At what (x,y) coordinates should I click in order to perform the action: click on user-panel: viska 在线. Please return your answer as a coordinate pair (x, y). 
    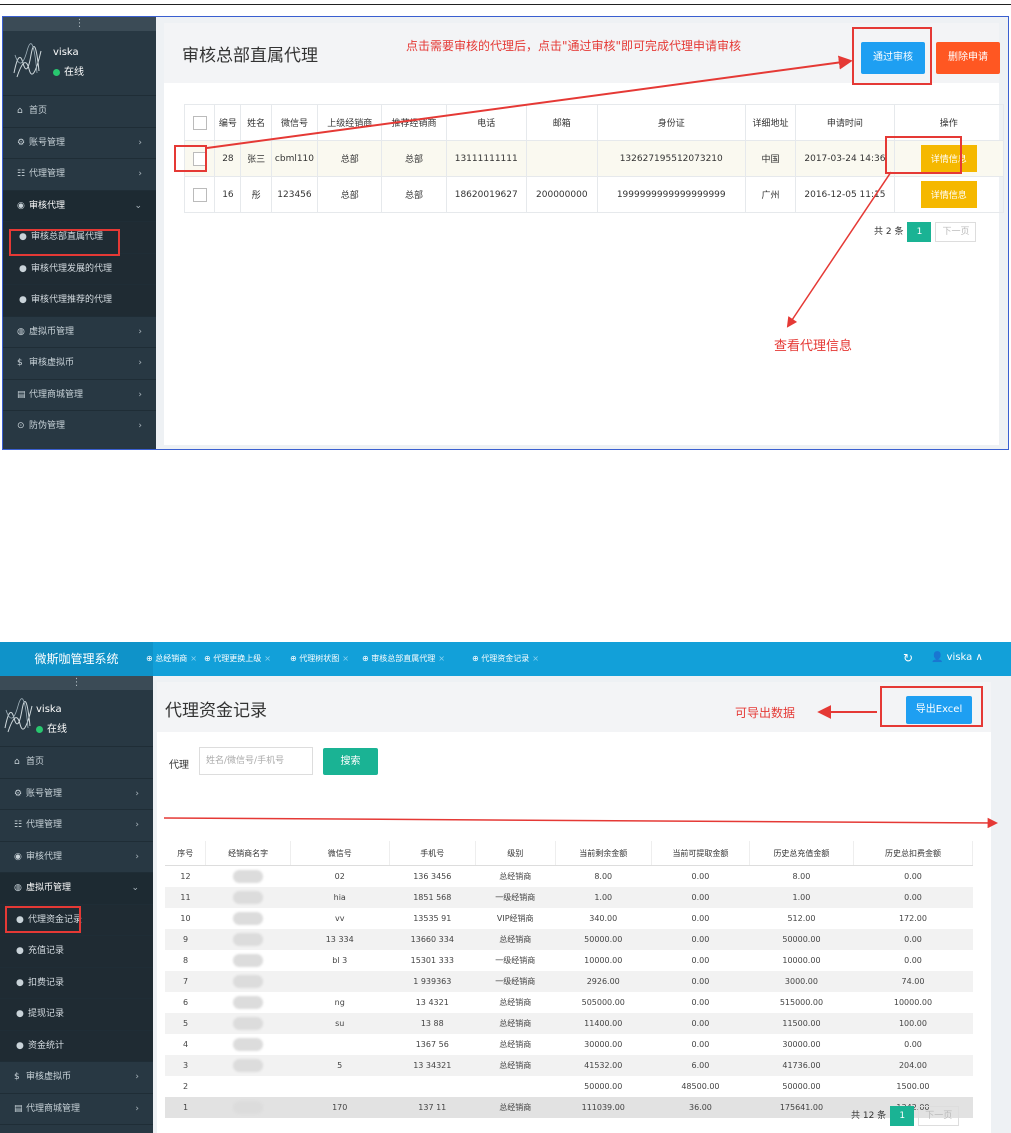
    Looking at the image, I should click on (79, 63).